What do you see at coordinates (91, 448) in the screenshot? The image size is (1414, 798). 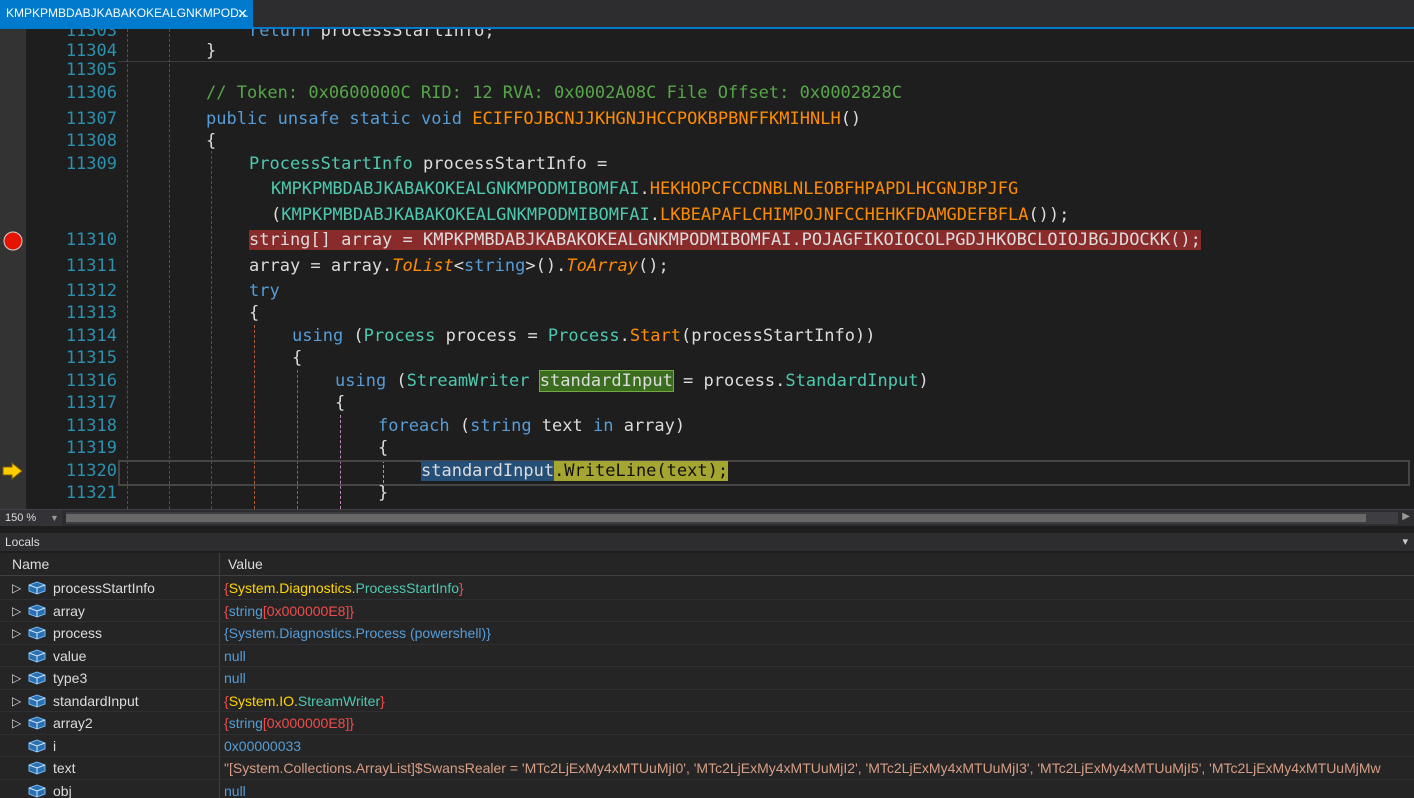 I see `line-number: 11319` at bounding box center [91, 448].